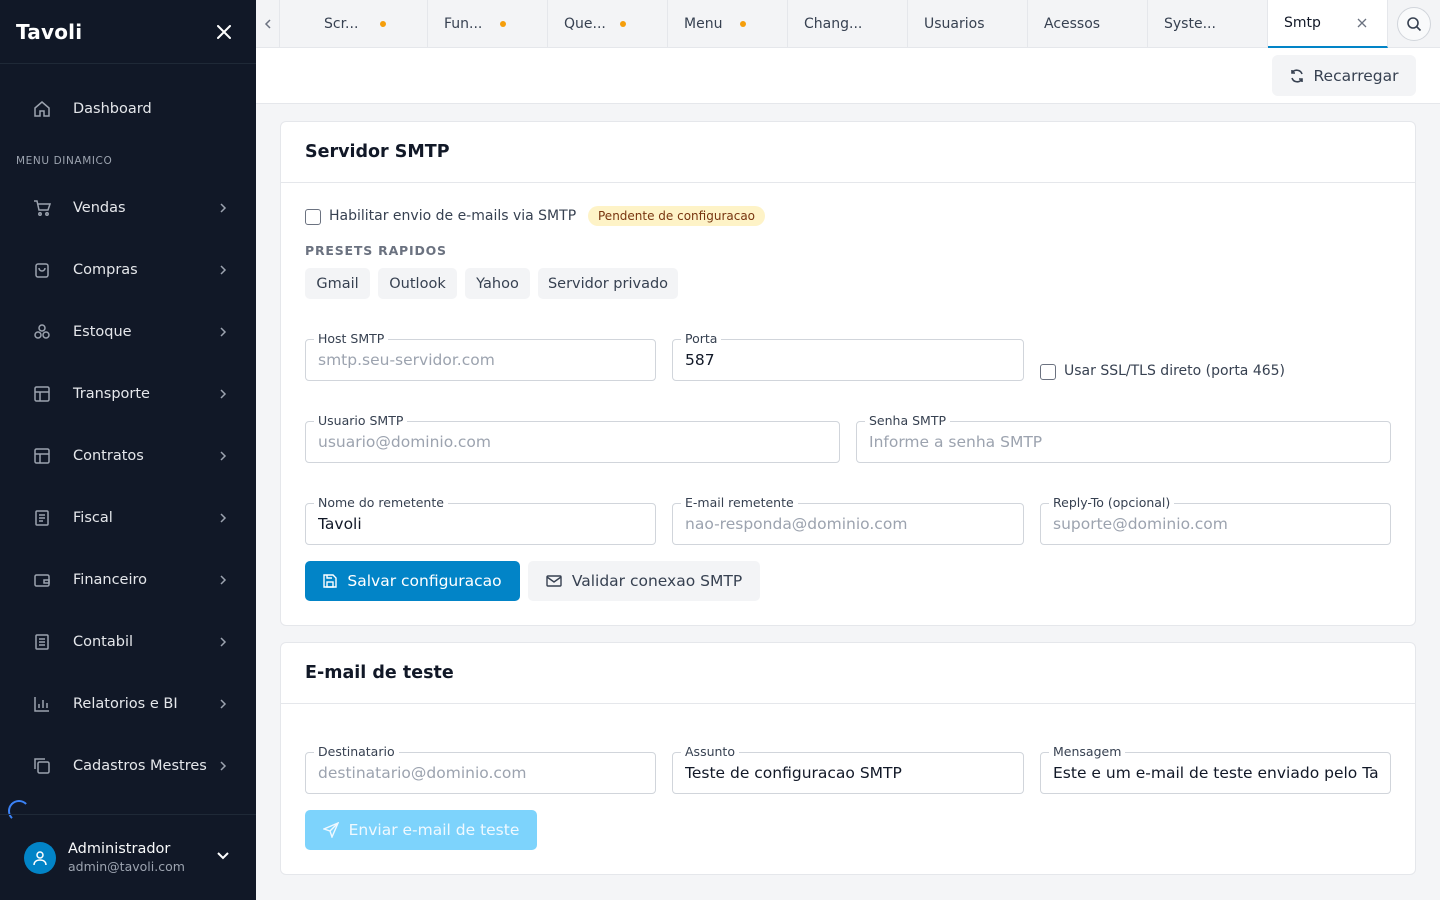 The image size is (1440, 900). I want to click on preset-private-server-button: Servidor privado, so click(608, 283).